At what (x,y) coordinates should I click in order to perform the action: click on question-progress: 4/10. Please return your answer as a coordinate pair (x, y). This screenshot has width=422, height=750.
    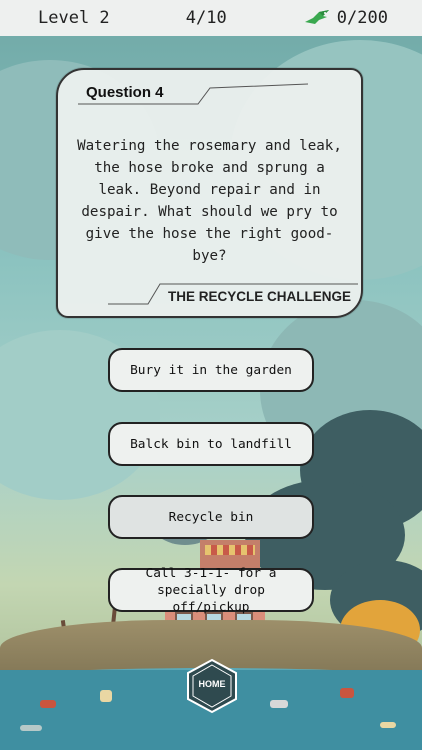
    Looking at the image, I should click on (206, 18).